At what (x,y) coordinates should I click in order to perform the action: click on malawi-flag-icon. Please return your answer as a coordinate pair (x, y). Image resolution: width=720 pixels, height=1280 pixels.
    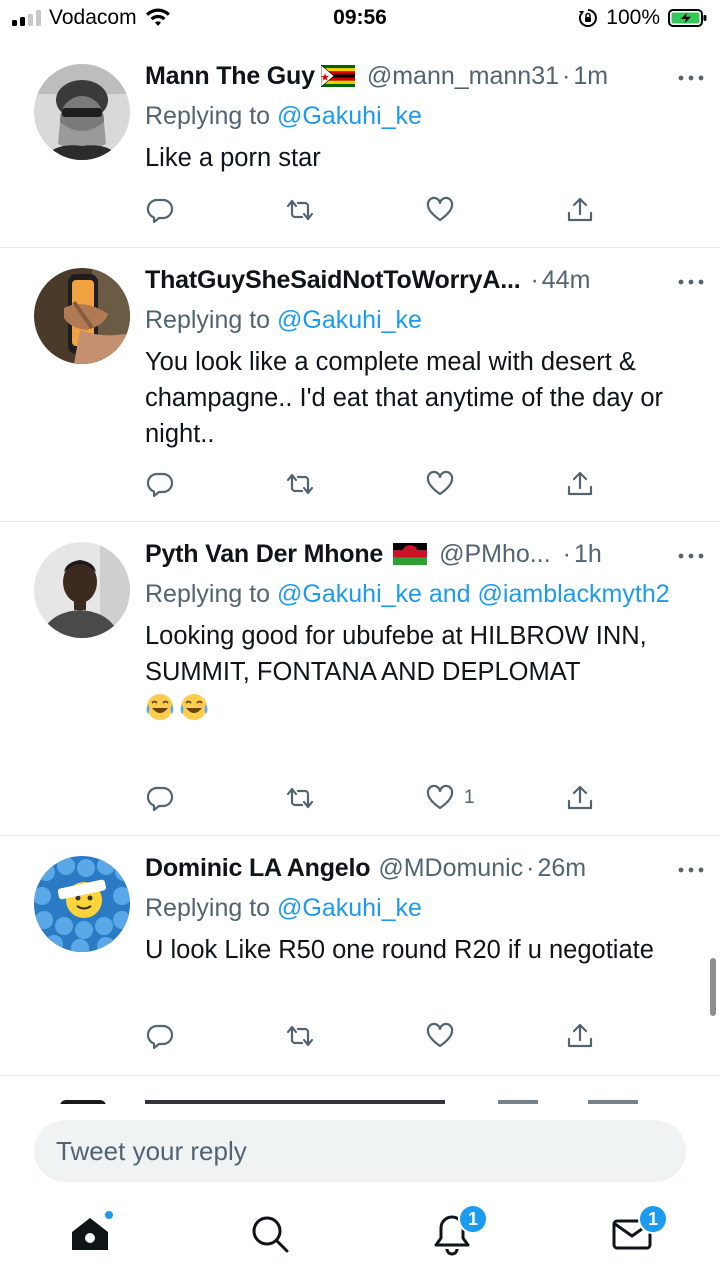
    Looking at the image, I should click on (410, 554).